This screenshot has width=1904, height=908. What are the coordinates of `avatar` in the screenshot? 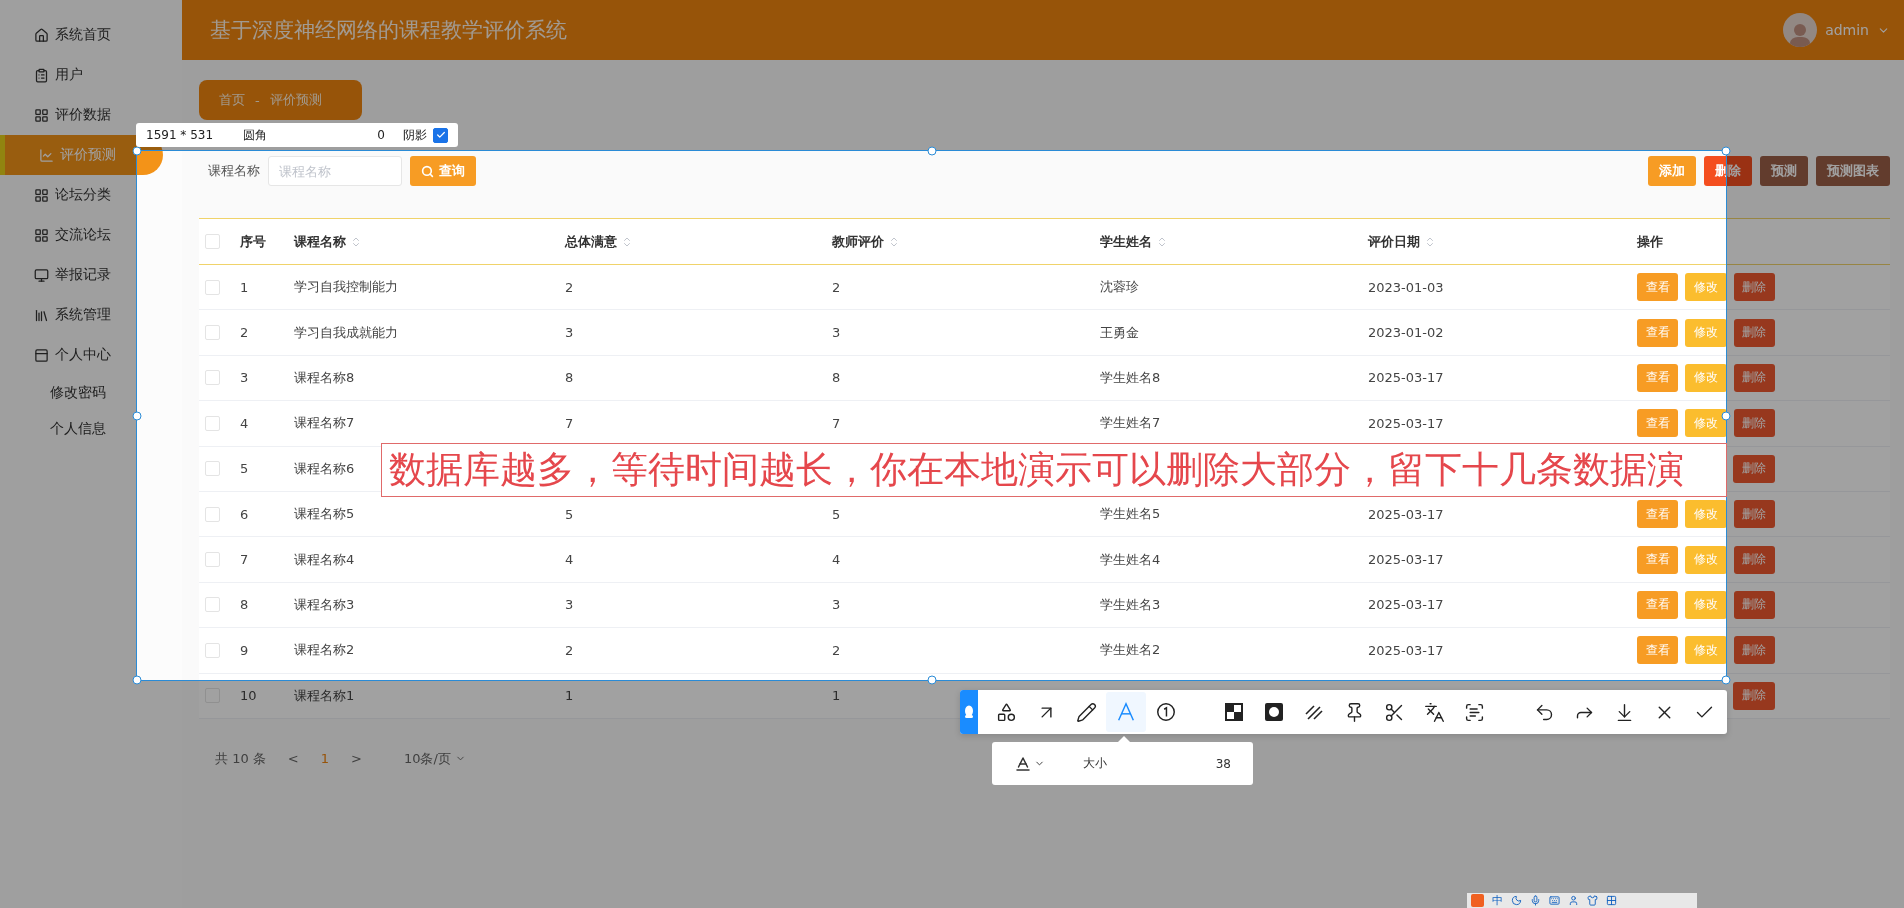 It's located at (1800, 30).